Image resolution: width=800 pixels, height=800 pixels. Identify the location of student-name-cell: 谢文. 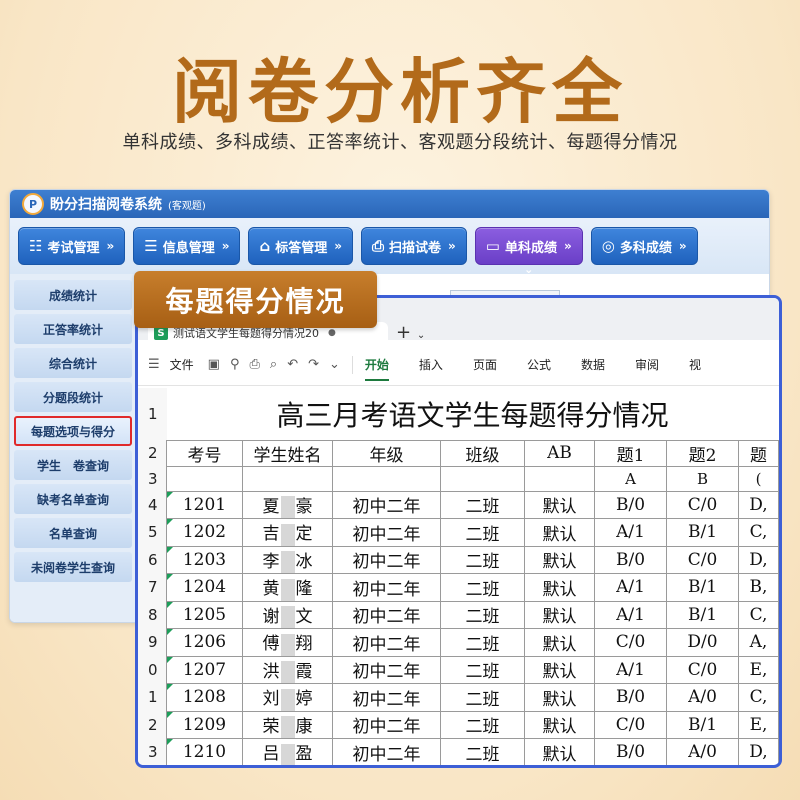
(287, 614).